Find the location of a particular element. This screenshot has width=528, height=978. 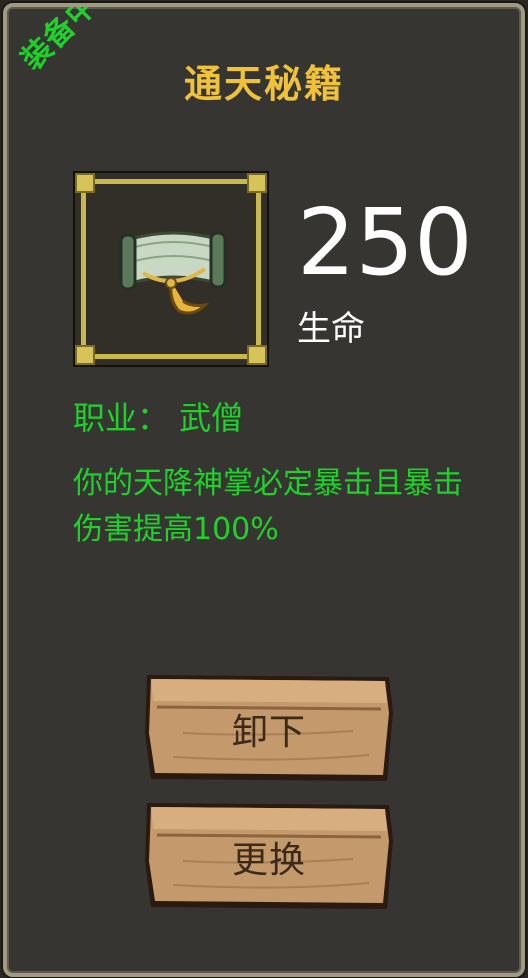

unequip-label: 卸下 is located at coordinates (268, 732).